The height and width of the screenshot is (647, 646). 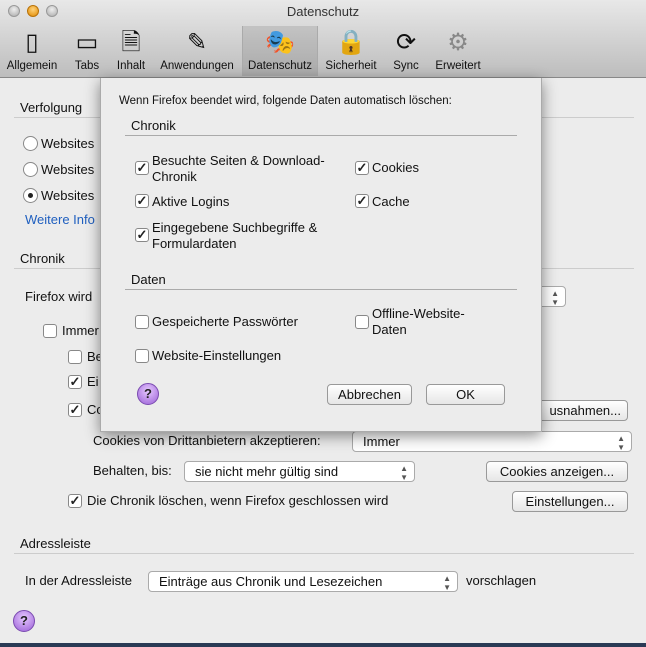 I want to click on checkbox-ei: ✓, so click(x=75, y=382).